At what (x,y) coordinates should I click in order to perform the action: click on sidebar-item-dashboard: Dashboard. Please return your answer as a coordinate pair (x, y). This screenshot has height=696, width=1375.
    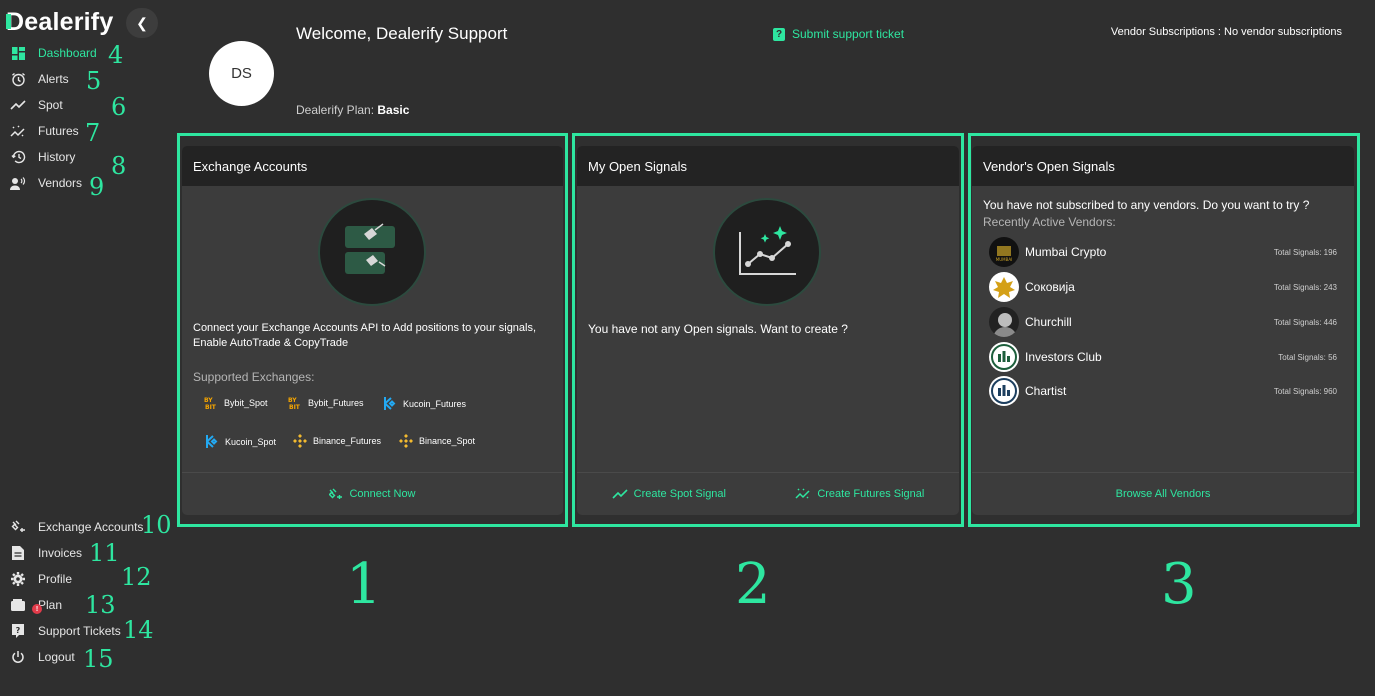
    Looking at the image, I should click on (53, 53).